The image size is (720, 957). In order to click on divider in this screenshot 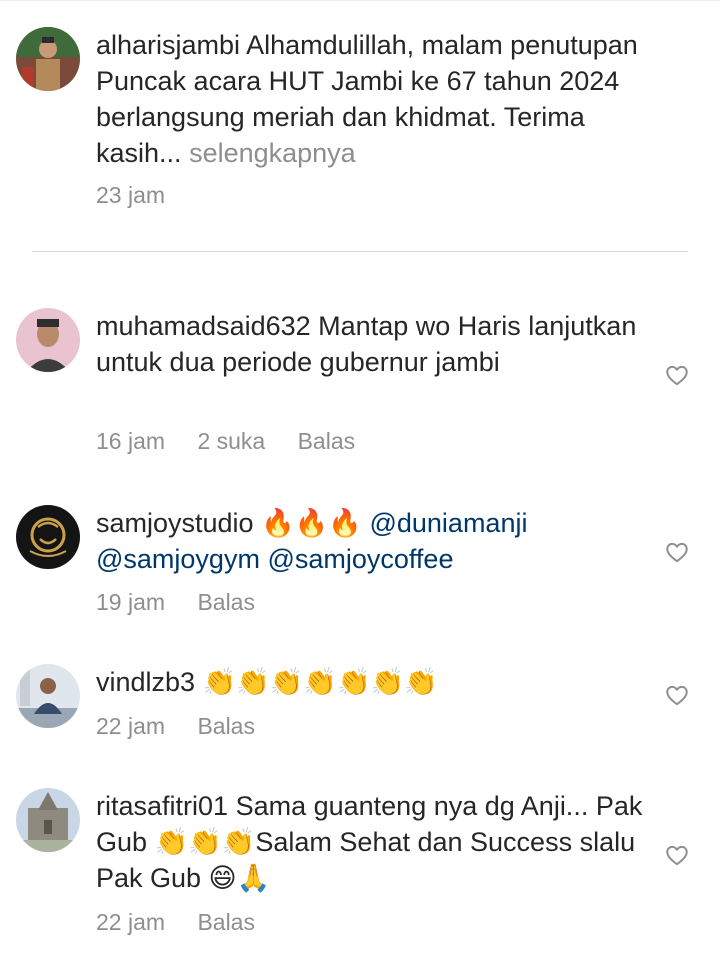, I will do `click(360, 251)`.